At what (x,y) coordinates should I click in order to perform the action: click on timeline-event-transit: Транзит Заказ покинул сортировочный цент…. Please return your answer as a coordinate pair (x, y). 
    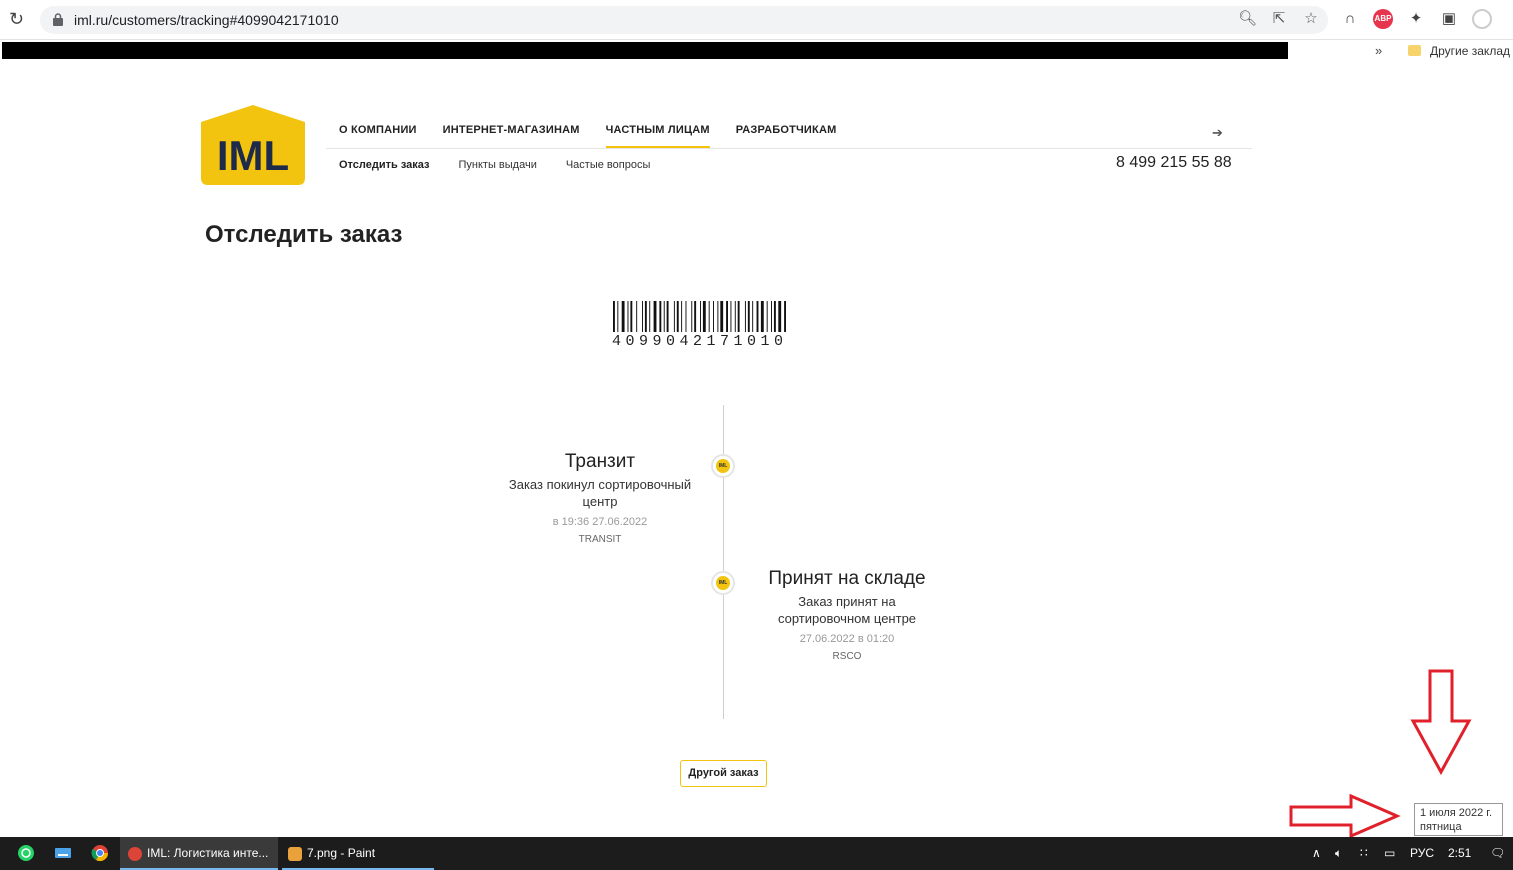
    Looking at the image, I should click on (600, 498).